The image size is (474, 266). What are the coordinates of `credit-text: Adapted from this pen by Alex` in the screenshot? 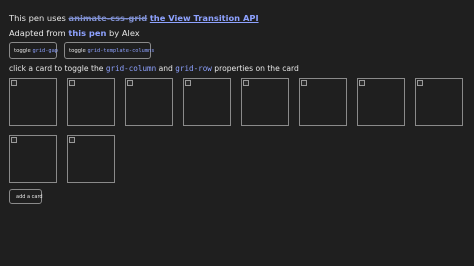 It's located at (74, 33).